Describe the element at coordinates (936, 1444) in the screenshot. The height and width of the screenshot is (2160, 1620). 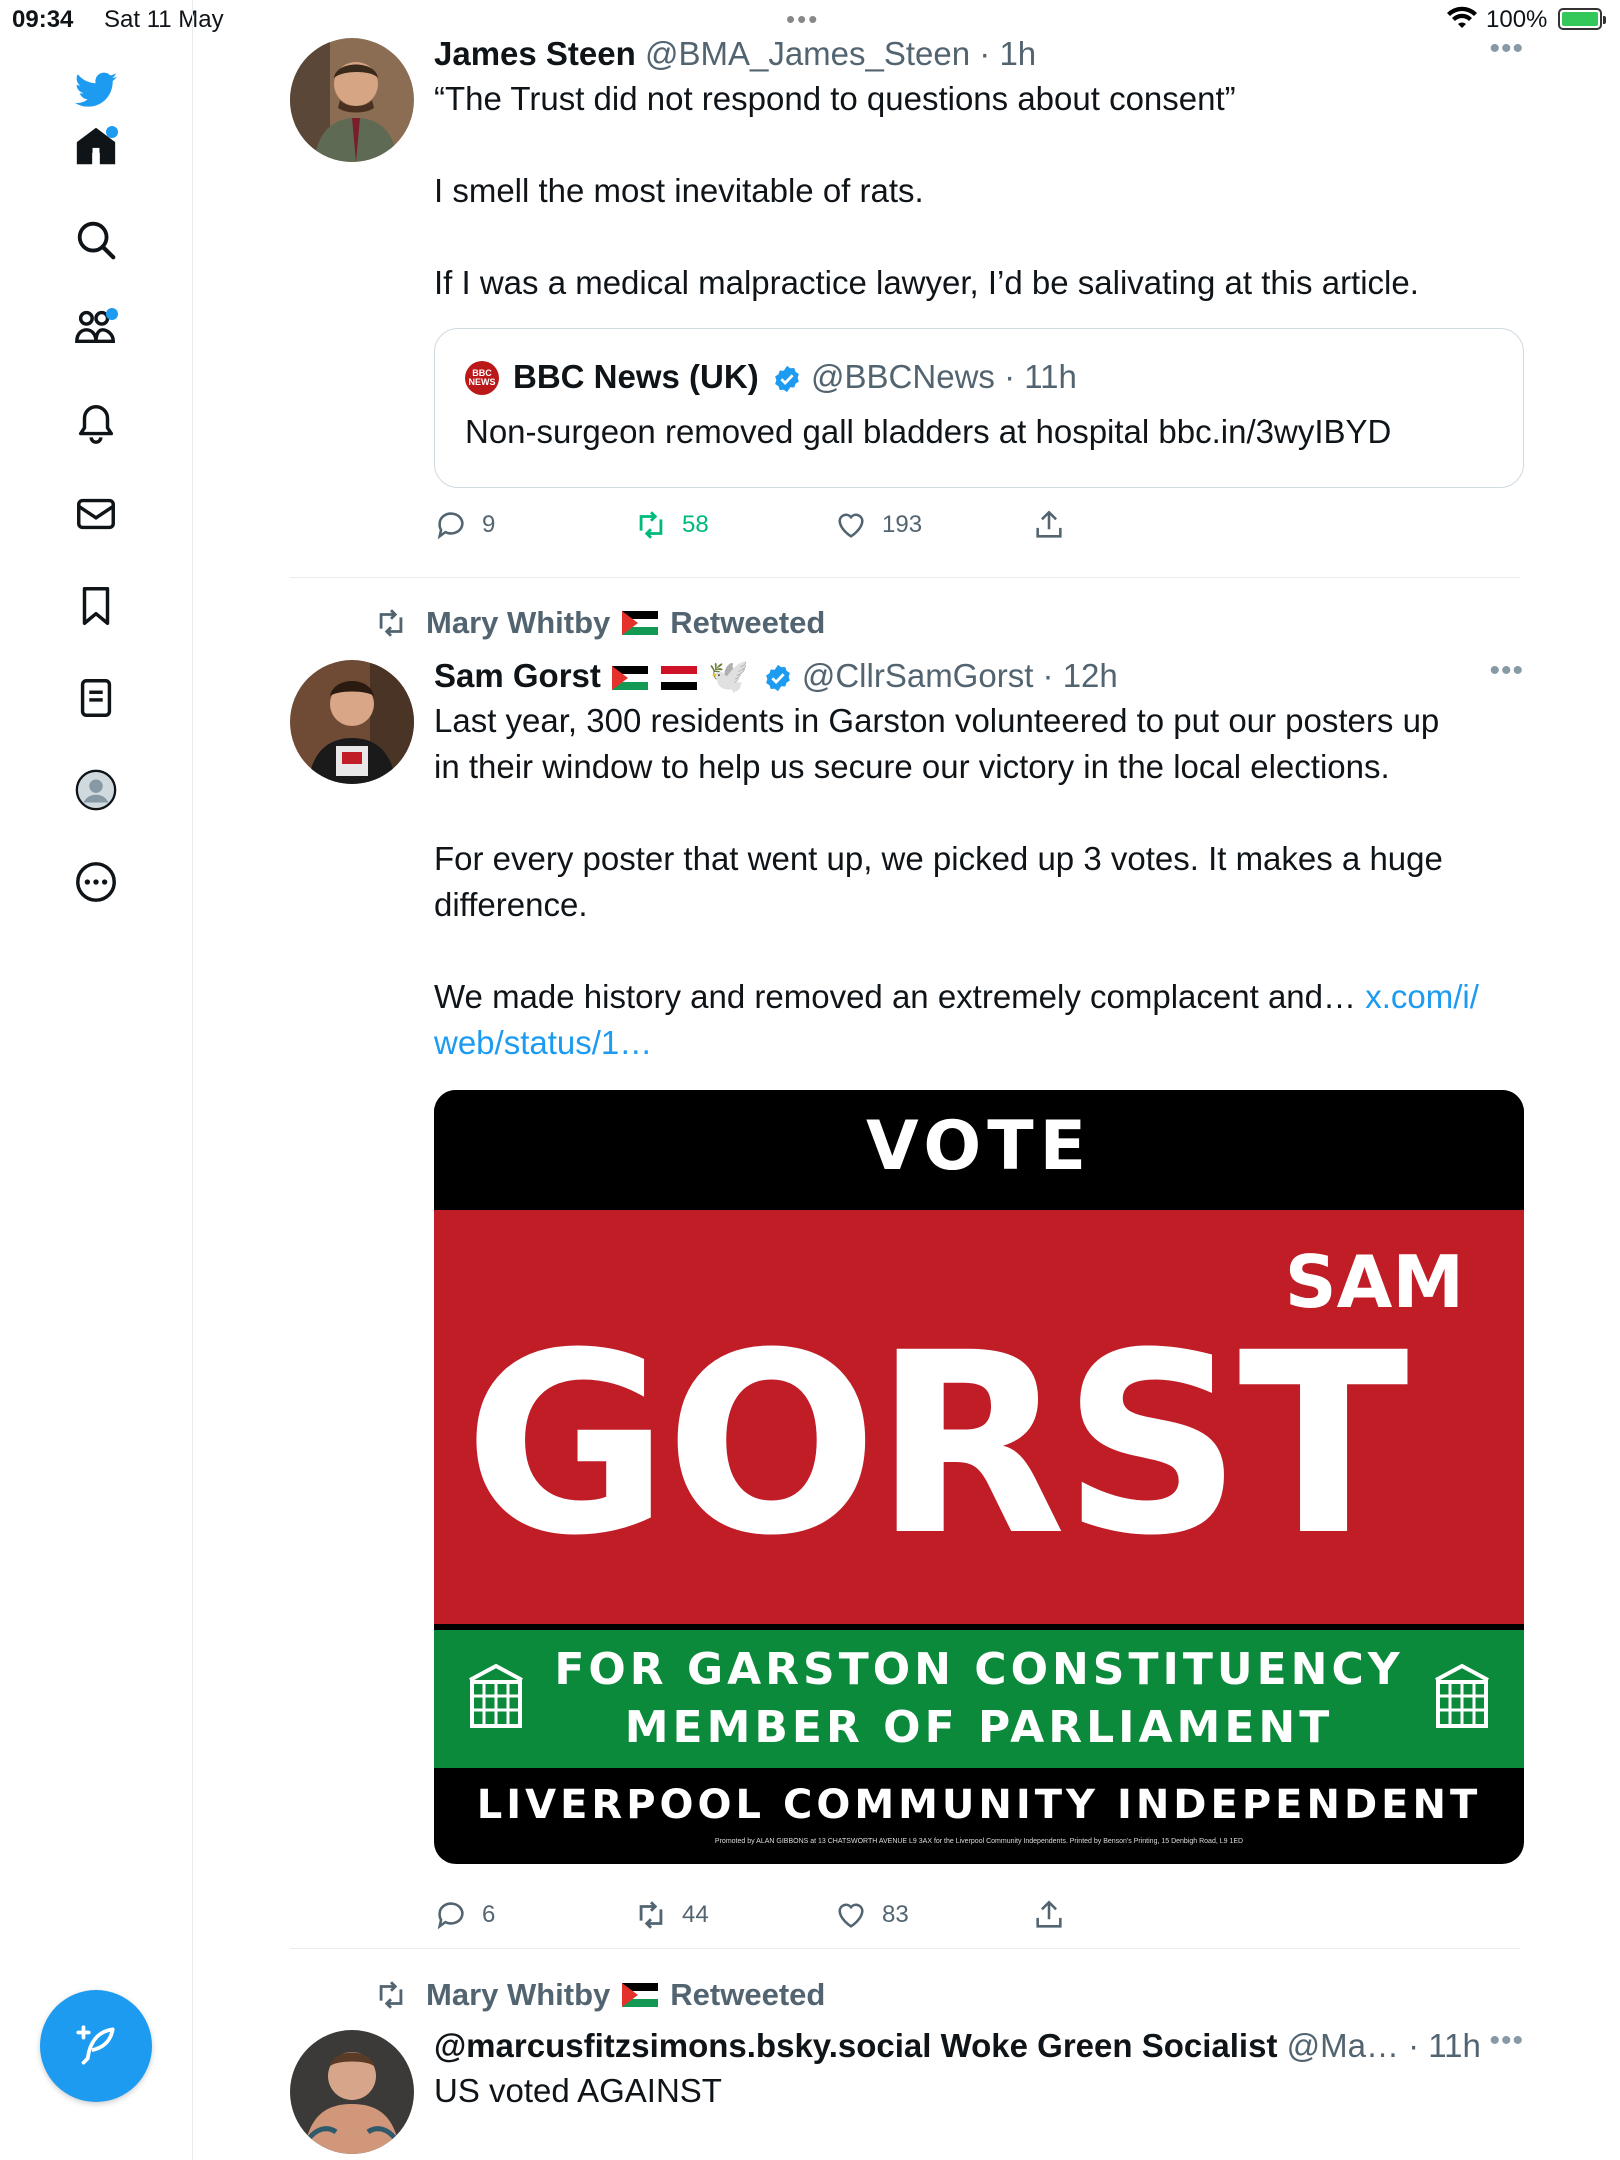
I see `poster-surname: GORST` at that location.